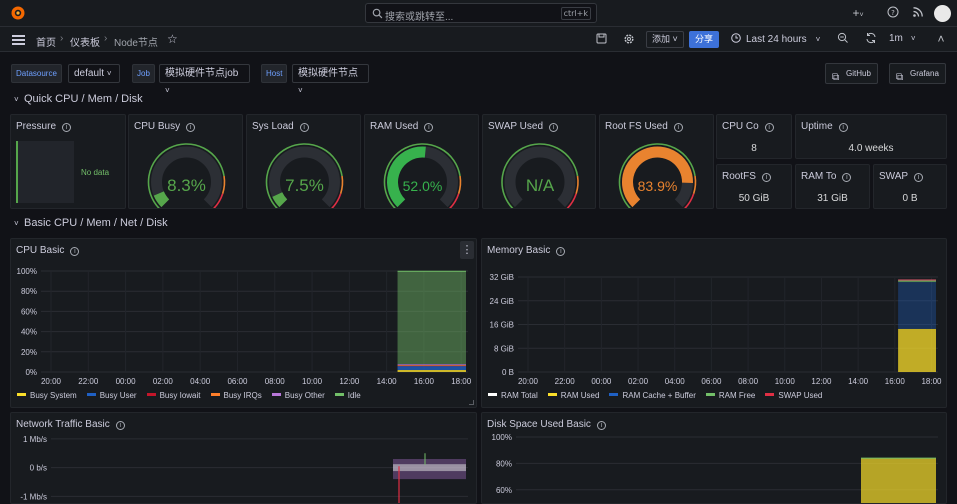  What do you see at coordinates (330, 79) in the screenshot?
I see `variable-select-host: 模拟硬件节点 ˅` at bounding box center [330, 79].